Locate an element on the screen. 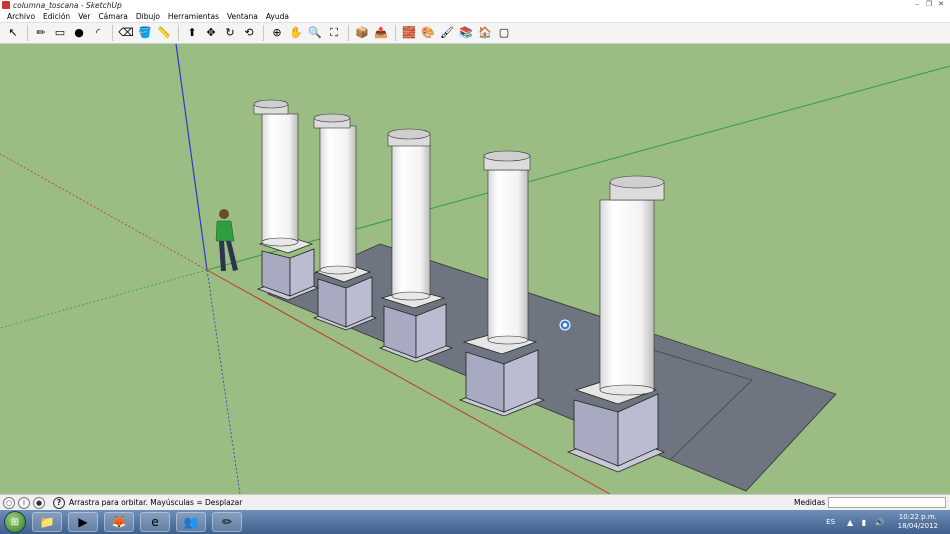 This screenshot has width=950, height=534. components-icon: 🧱 is located at coordinates (409, 32).